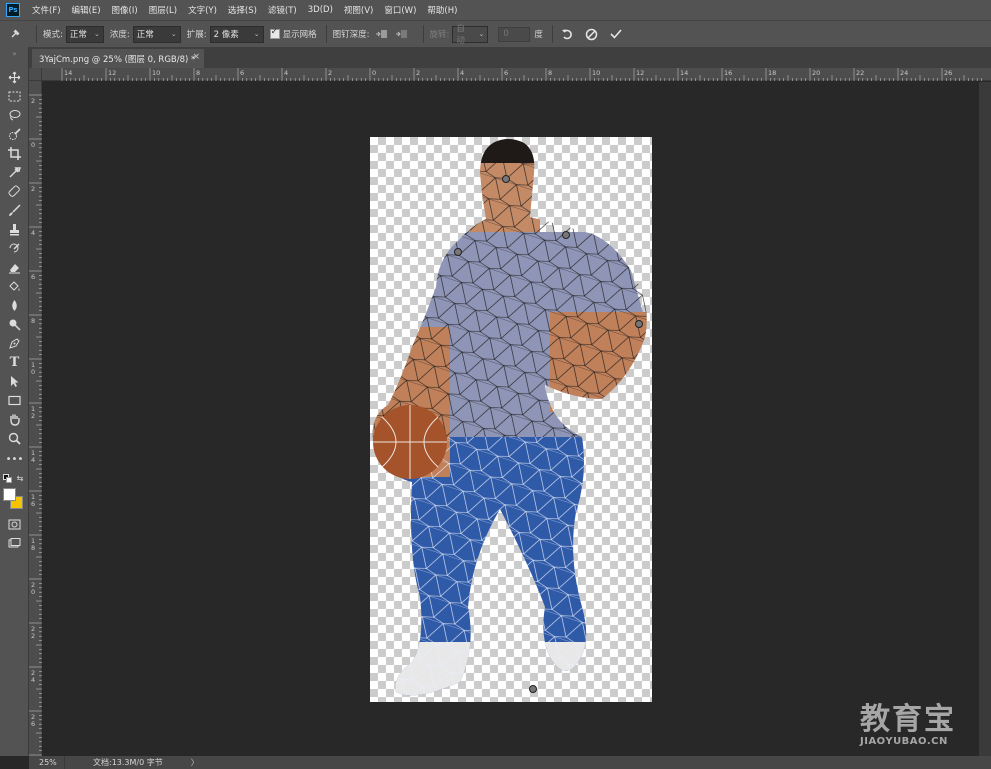 The height and width of the screenshot is (769, 991). What do you see at coordinates (46, 10) in the screenshot?
I see `menu-file: 文件(F)` at bounding box center [46, 10].